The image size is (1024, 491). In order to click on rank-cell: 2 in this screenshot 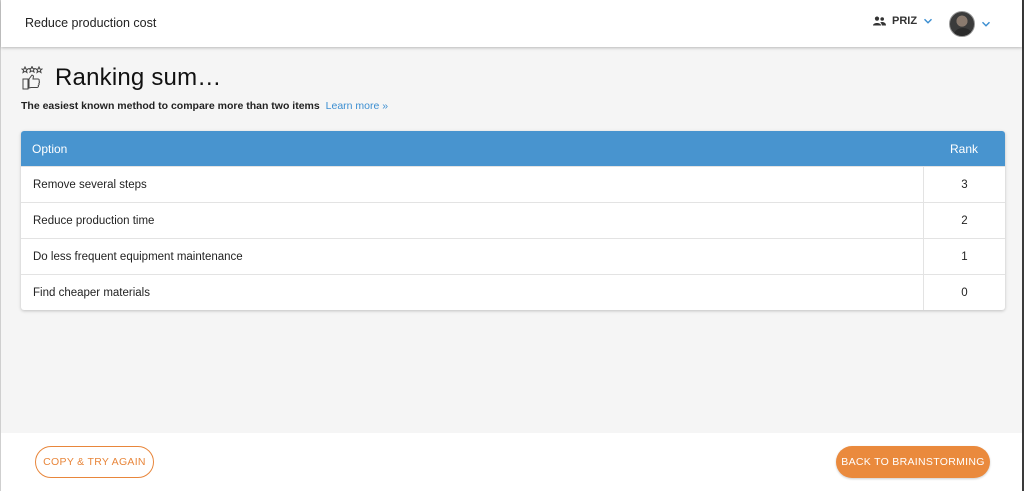, I will do `click(964, 220)`.